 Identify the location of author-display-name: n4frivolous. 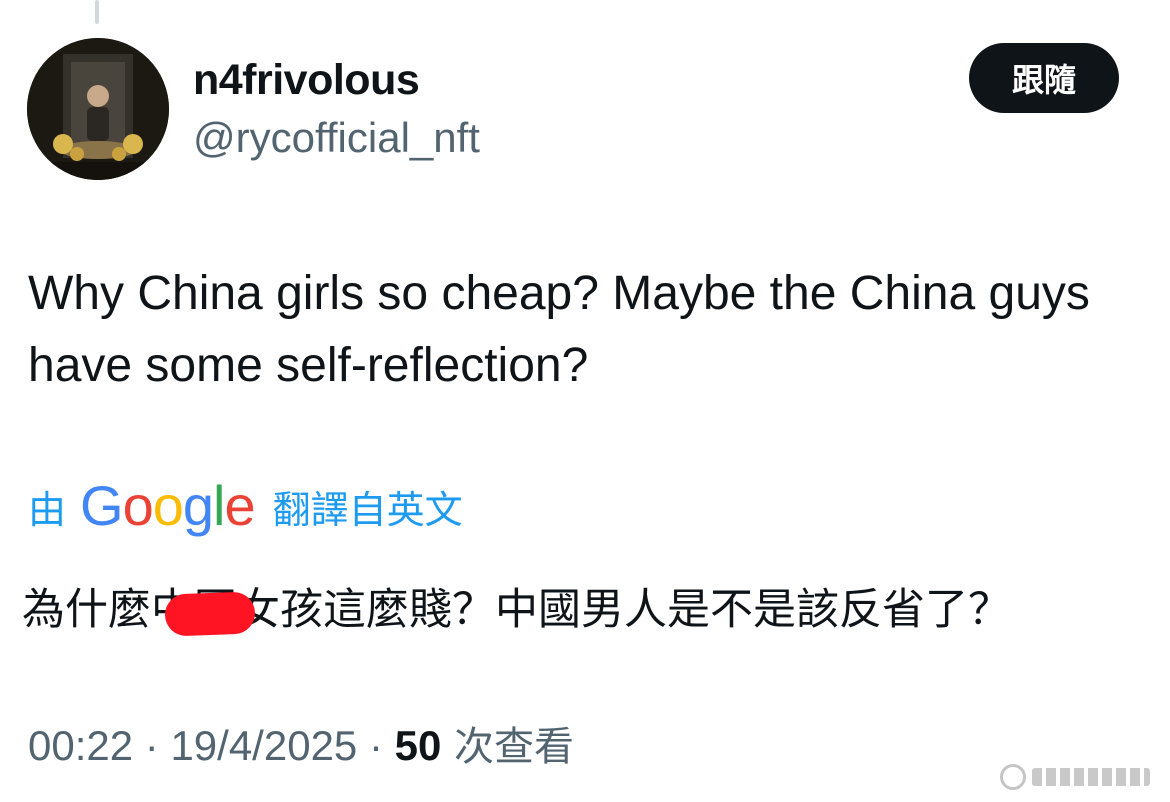
(306, 80).